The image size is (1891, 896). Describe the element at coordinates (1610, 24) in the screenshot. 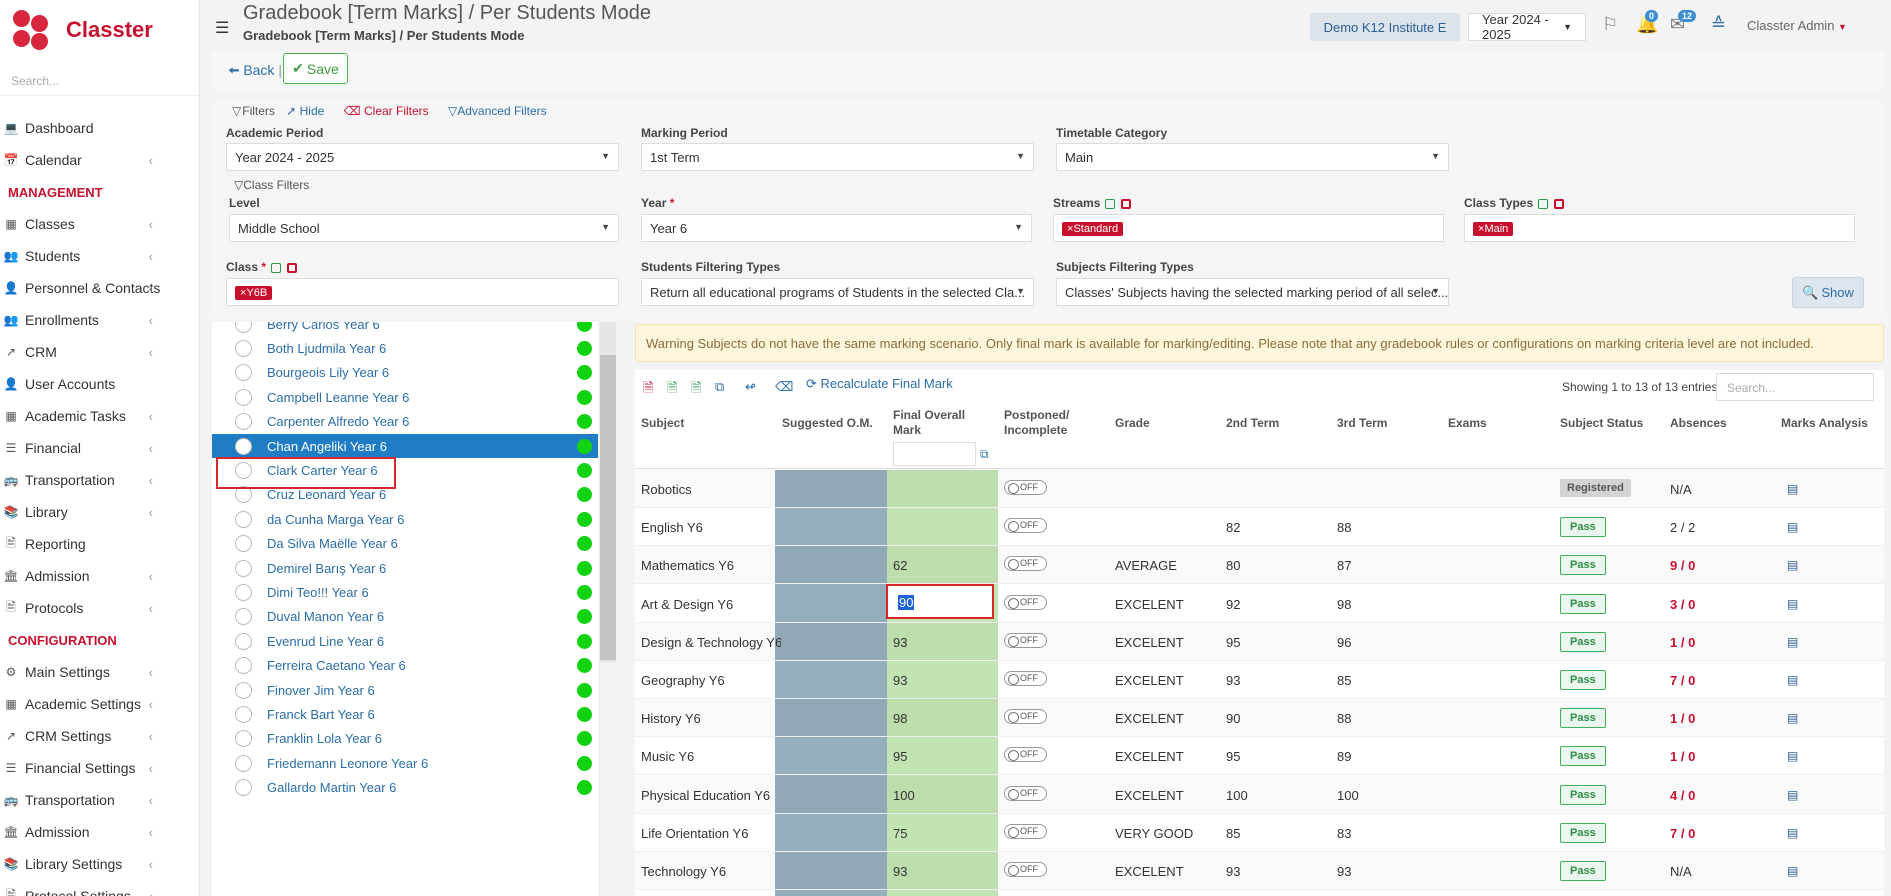

I see `flag-icon: ⚐` at that location.